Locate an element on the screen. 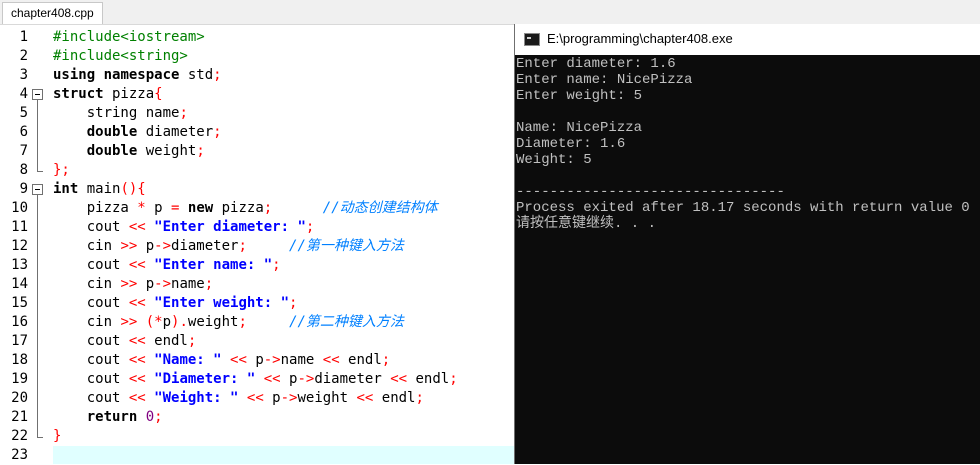 This screenshot has width=980, height=465. code-line: #include<string> is located at coordinates (120, 56).